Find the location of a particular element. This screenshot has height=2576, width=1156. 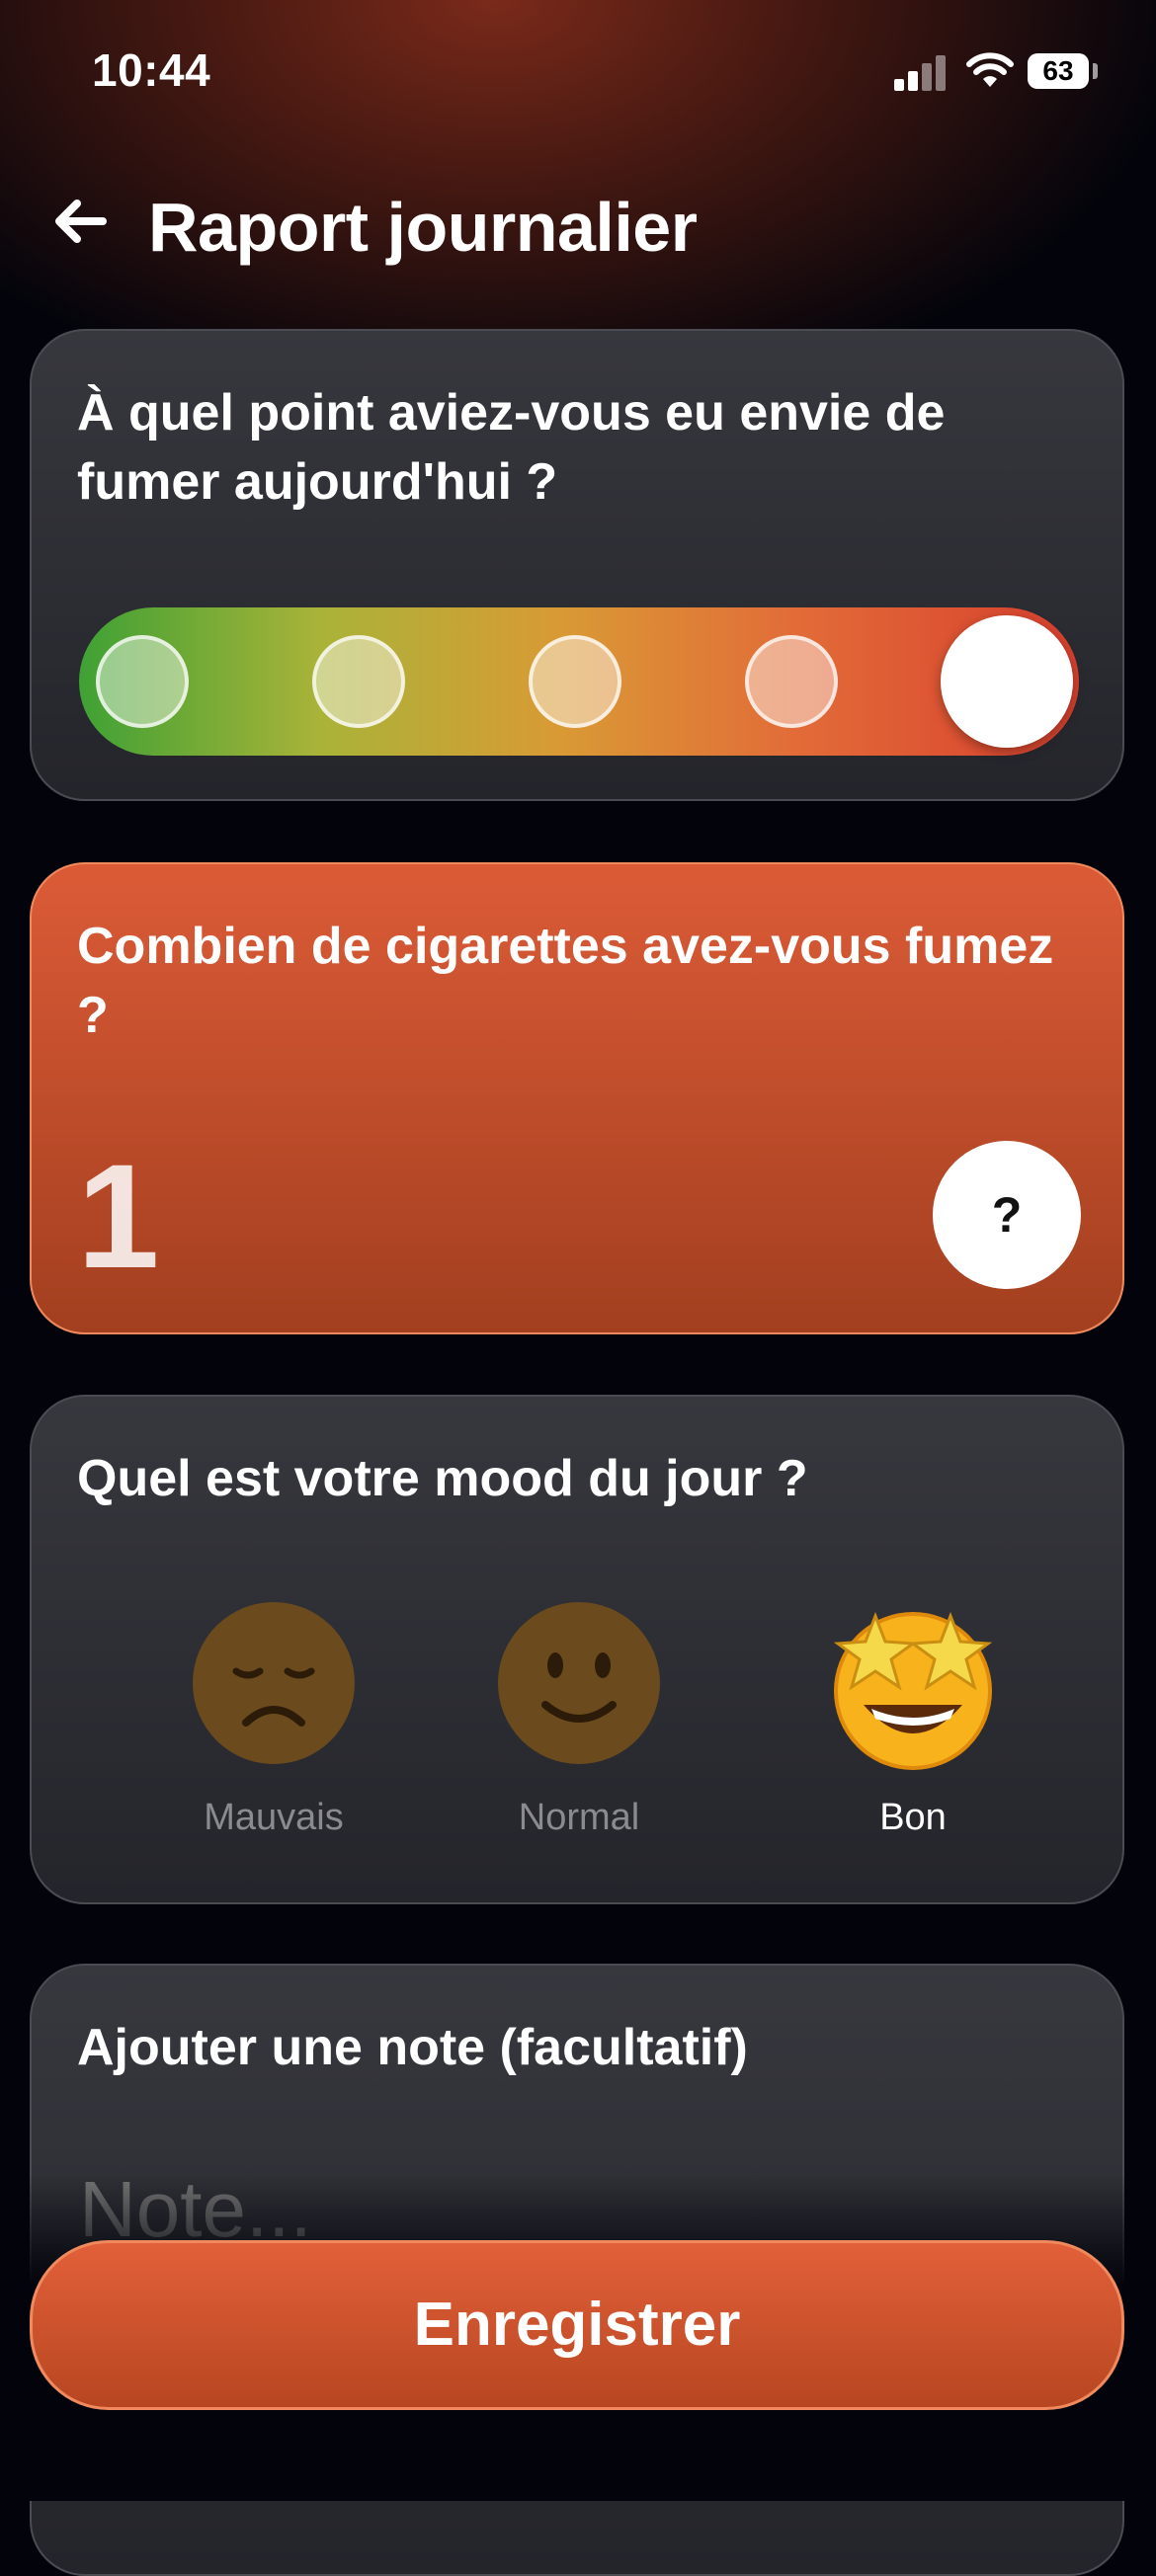

battery-icon: 63 is located at coordinates (1059, 71).